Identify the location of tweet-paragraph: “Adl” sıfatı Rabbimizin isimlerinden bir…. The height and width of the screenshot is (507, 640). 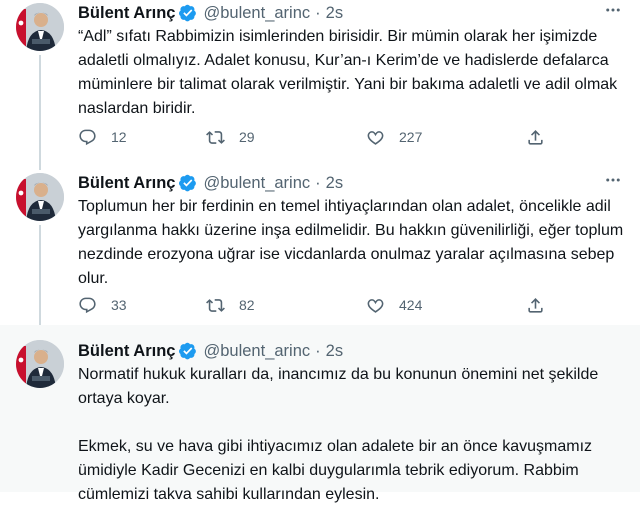
(348, 72).